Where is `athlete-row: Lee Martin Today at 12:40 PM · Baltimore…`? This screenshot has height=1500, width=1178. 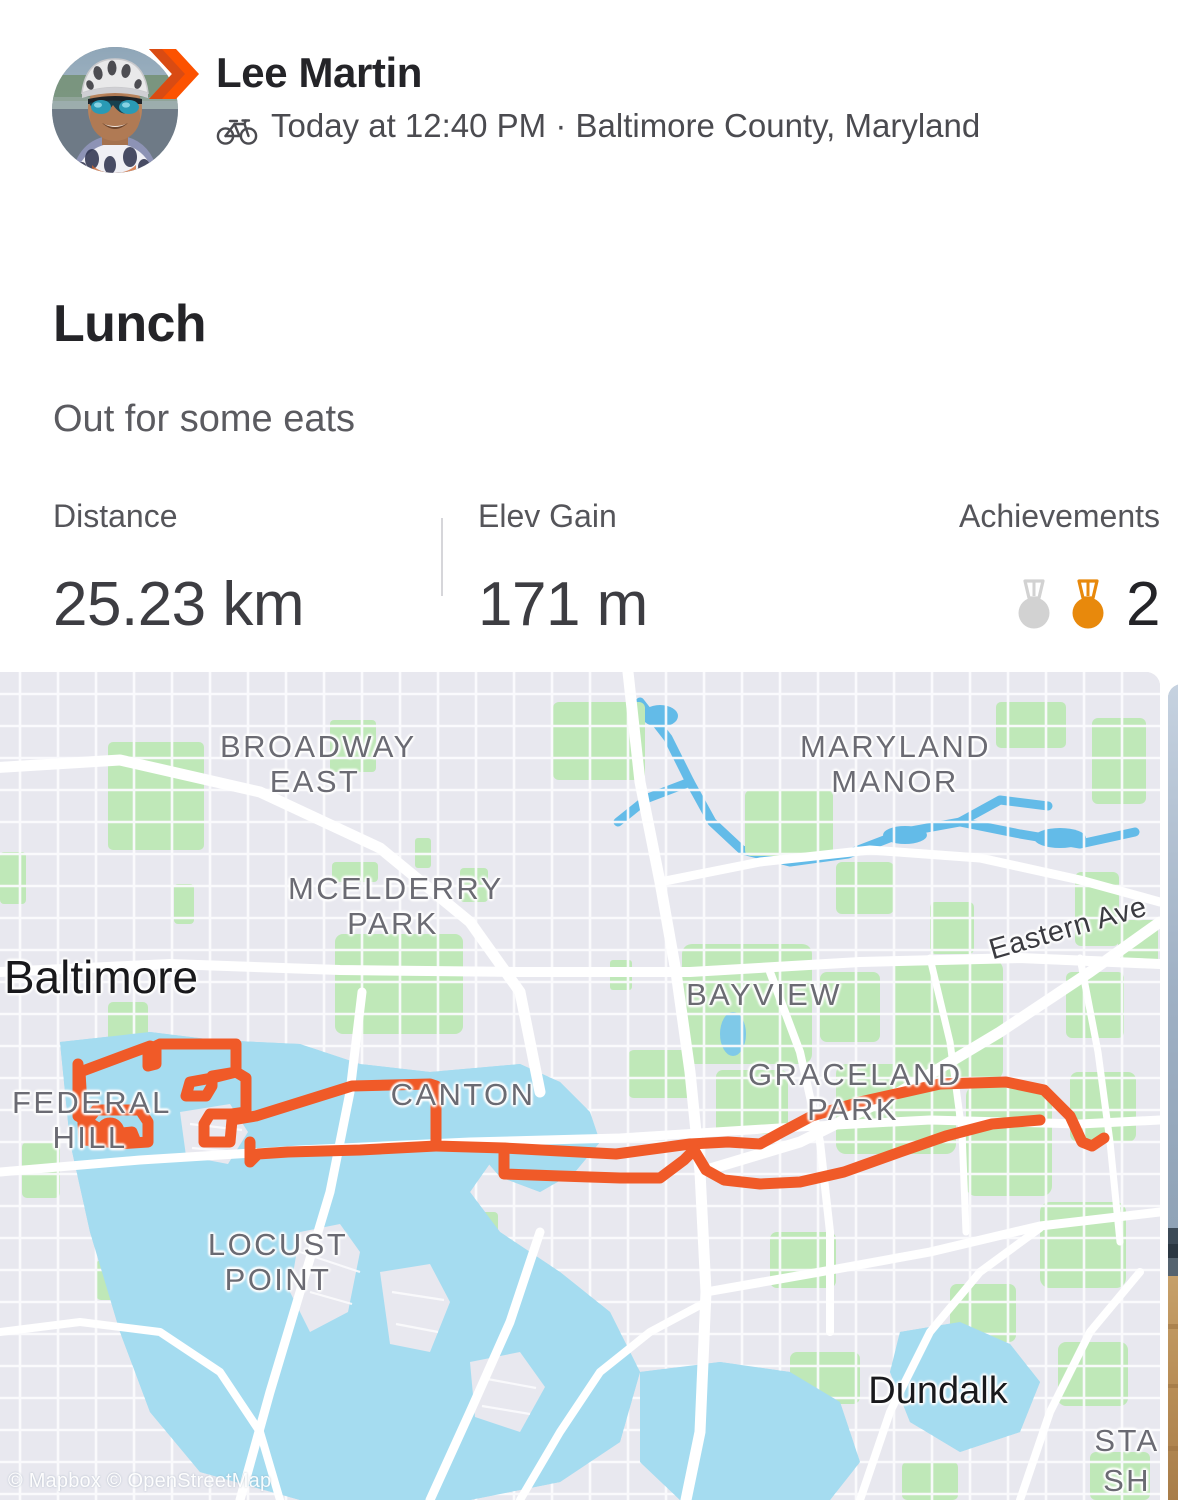
athlete-row: Lee Martin Today at 12:40 PM · Baltimore… is located at coordinates (516, 110).